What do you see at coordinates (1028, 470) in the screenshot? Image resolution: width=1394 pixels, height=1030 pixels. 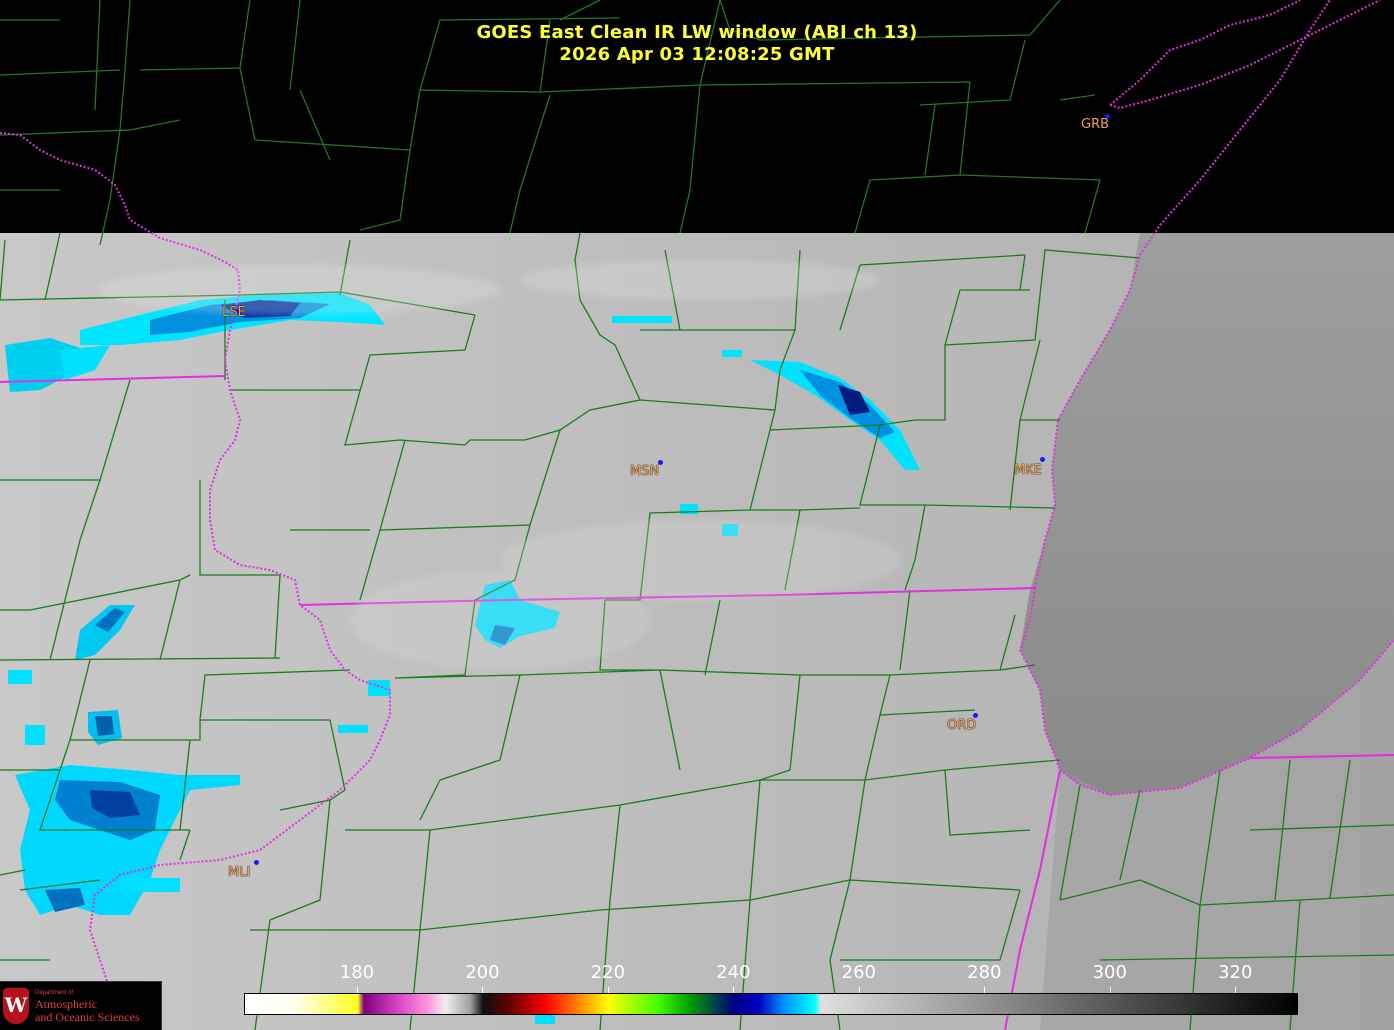 I see `station-label-mke: MKE` at bounding box center [1028, 470].